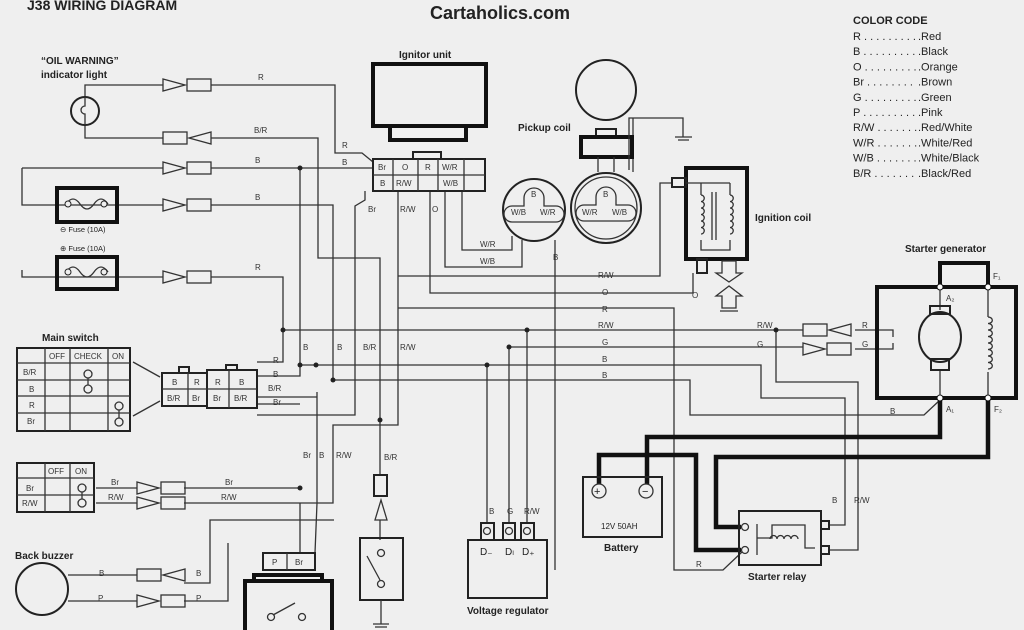 The height and width of the screenshot is (630, 1024). Describe the element at coordinates (544, 128) in the screenshot. I see `pickup-coil-label: Pickup coil` at that location.